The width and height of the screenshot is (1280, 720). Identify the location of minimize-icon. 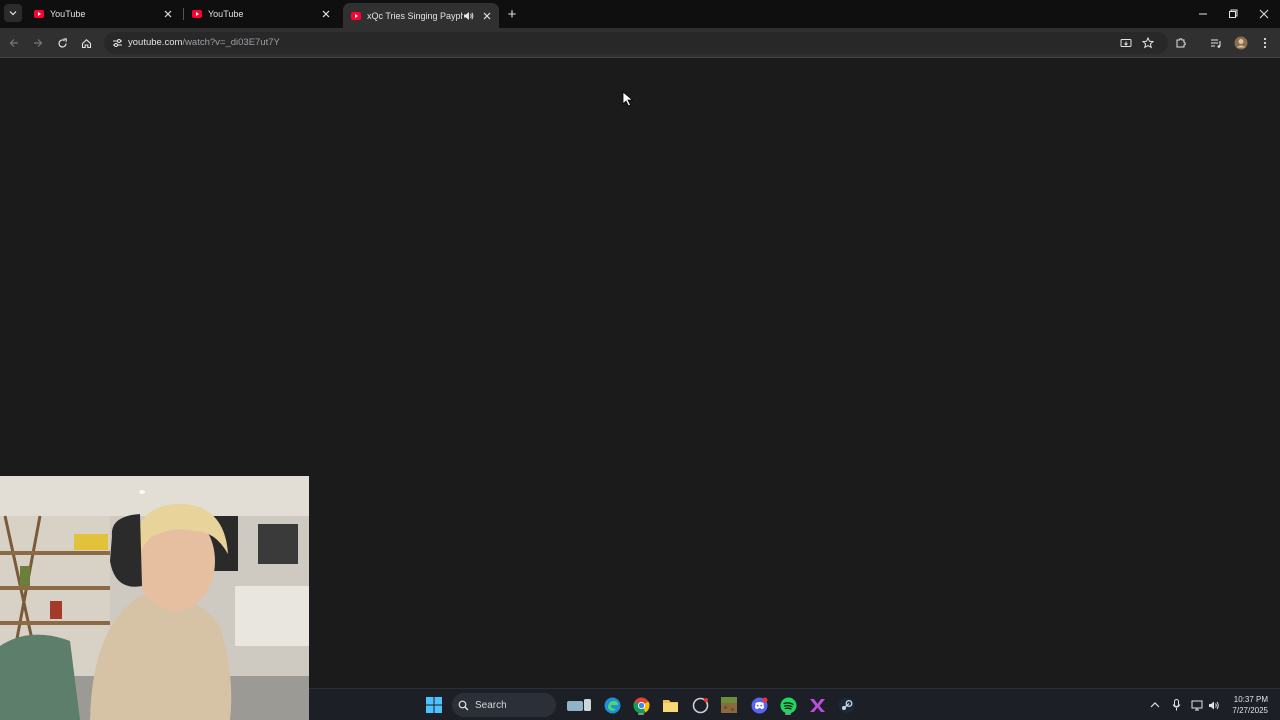
(1203, 14).